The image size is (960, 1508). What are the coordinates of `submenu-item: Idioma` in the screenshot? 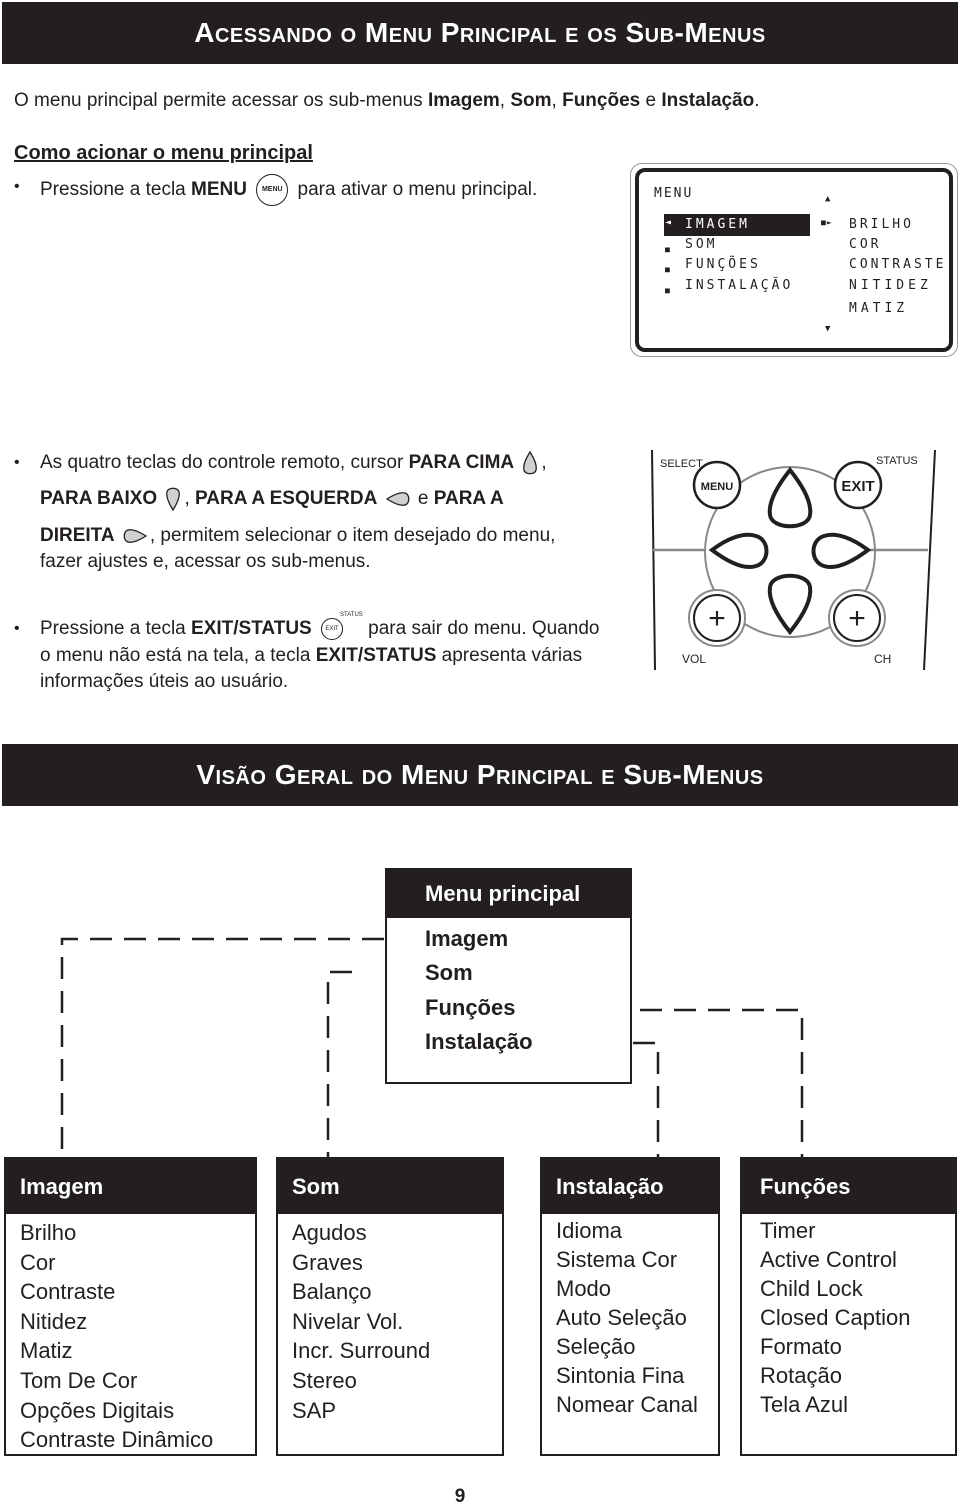 It's located at (589, 1230).